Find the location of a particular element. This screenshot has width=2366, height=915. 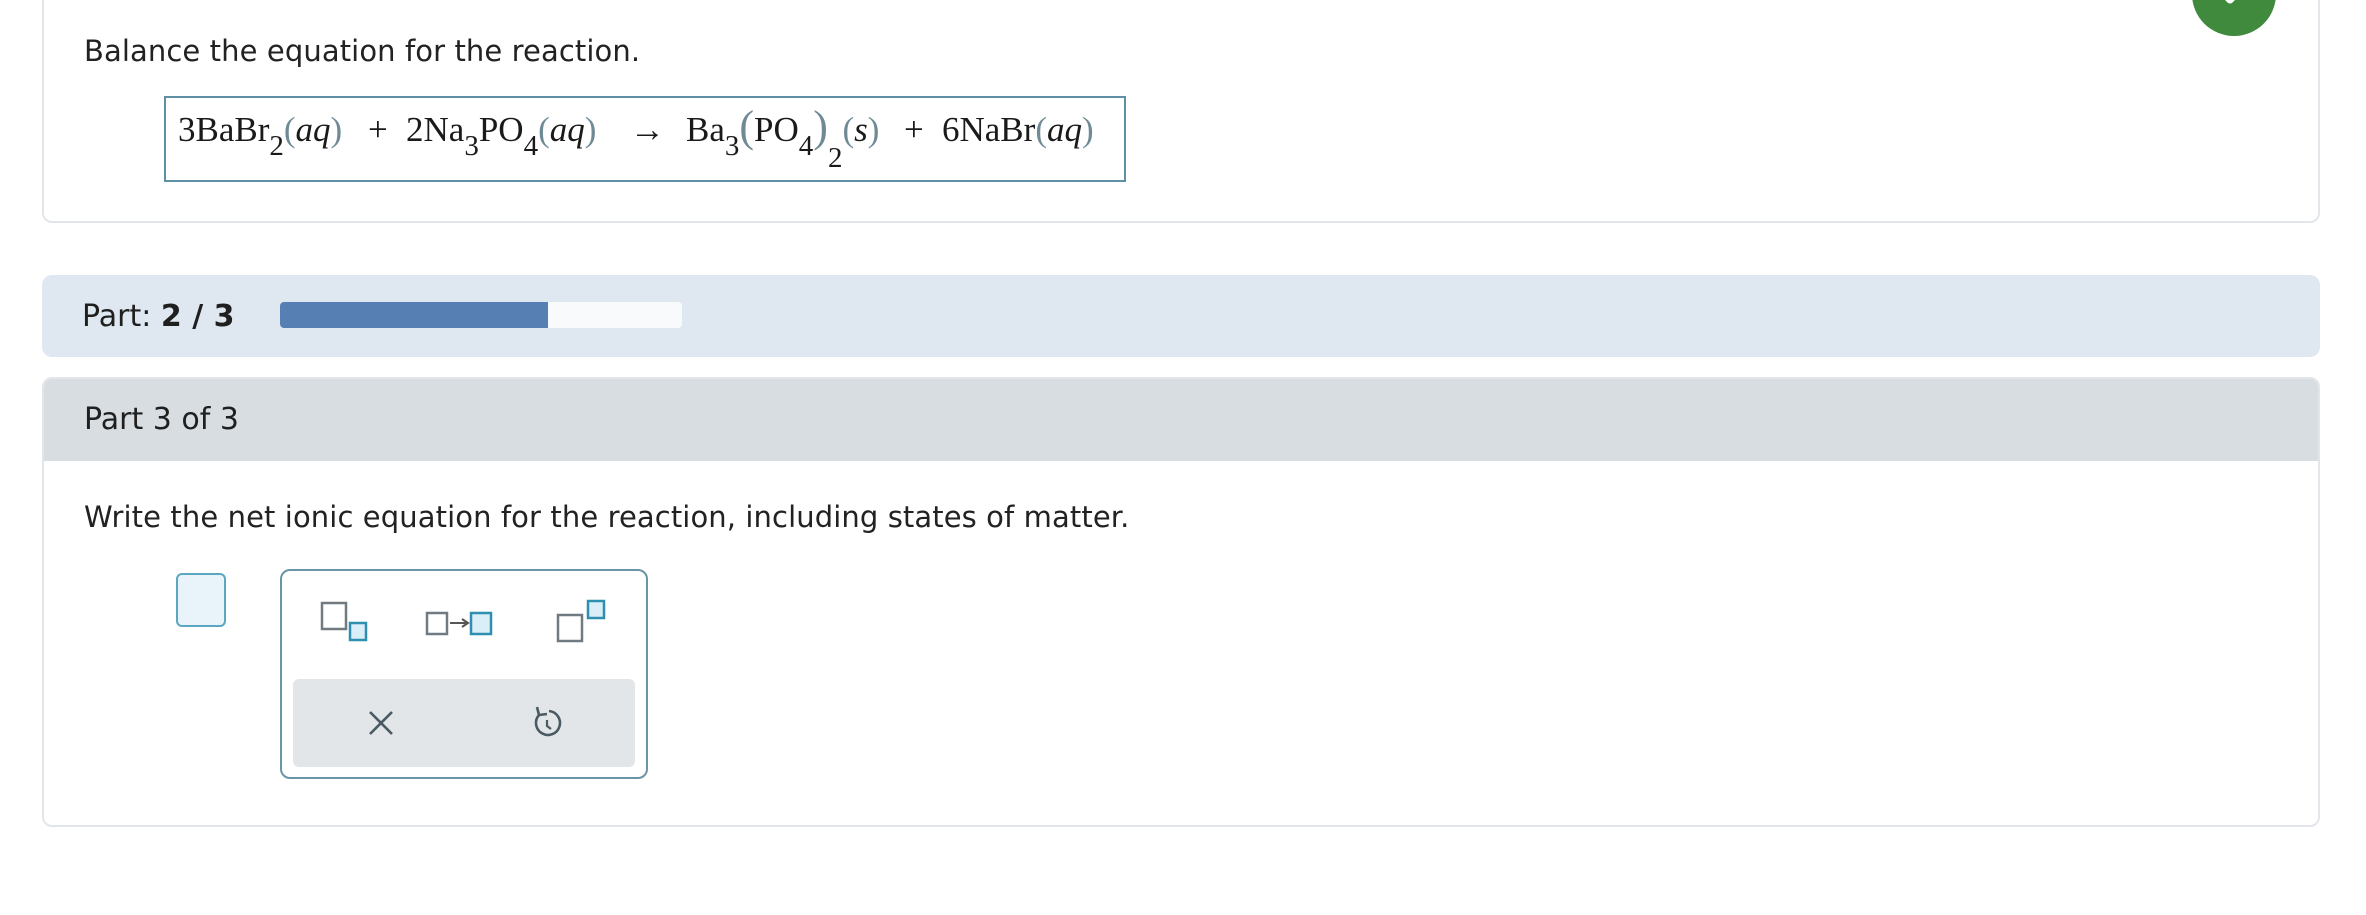

palette-actions is located at coordinates (464, 723).